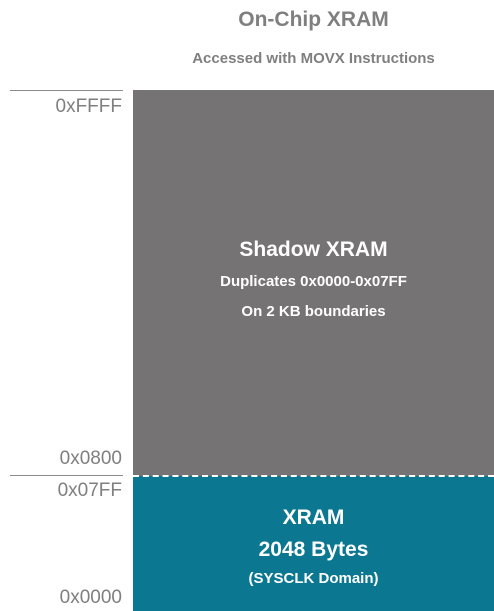 This screenshot has height=611, width=494. Describe the element at coordinates (313, 517) in the screenshot. I see `xram-title: XRAM` at that location.